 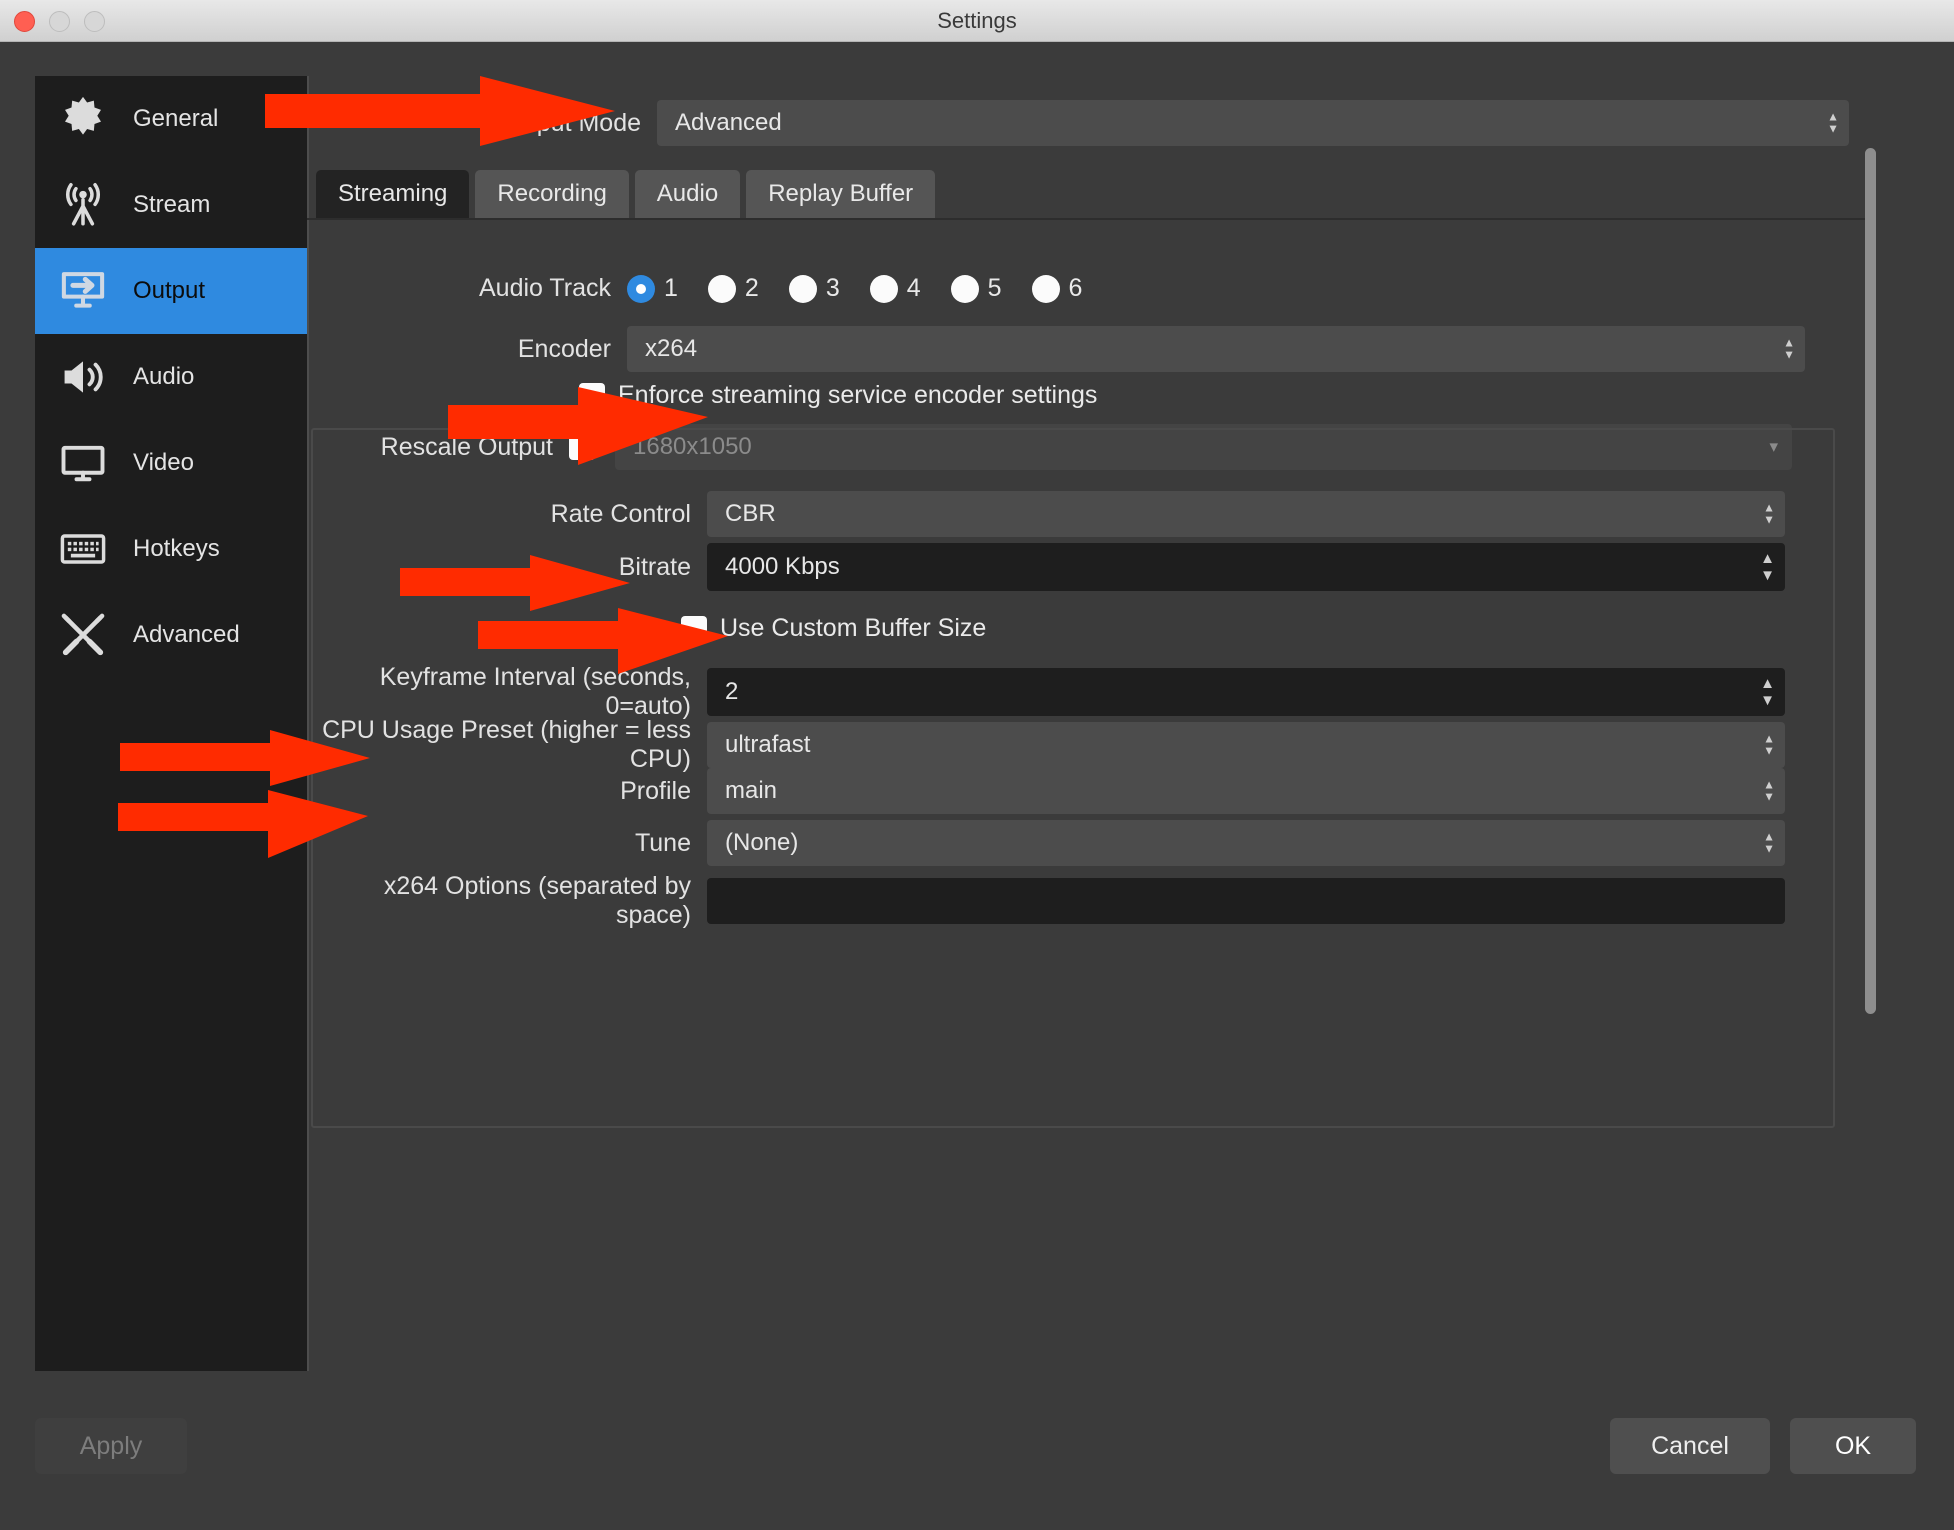 I want to click on encoder-select: x264 ▲ ▼, so click(x=1216, y=349).